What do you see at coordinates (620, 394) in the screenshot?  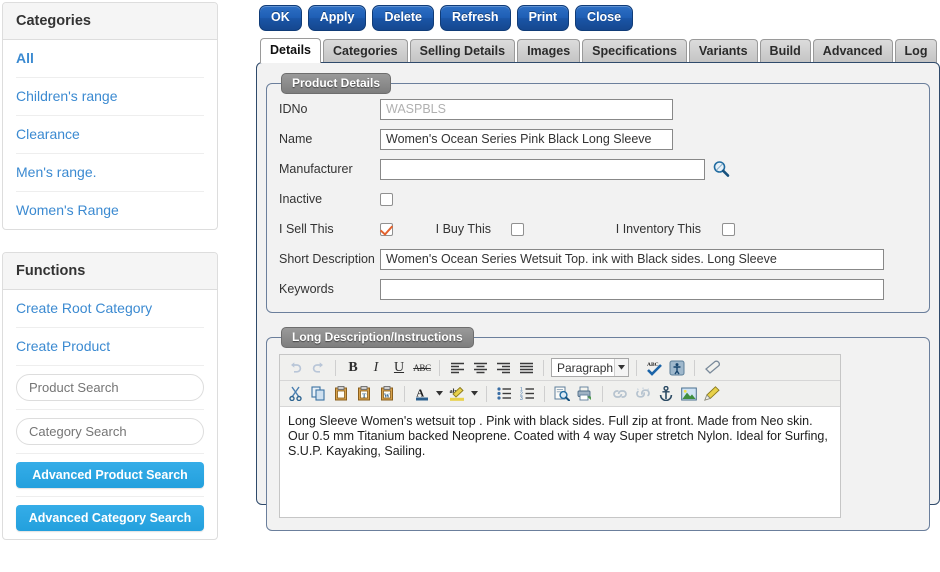 I see `link-icon` at bounding box center [620, 394].